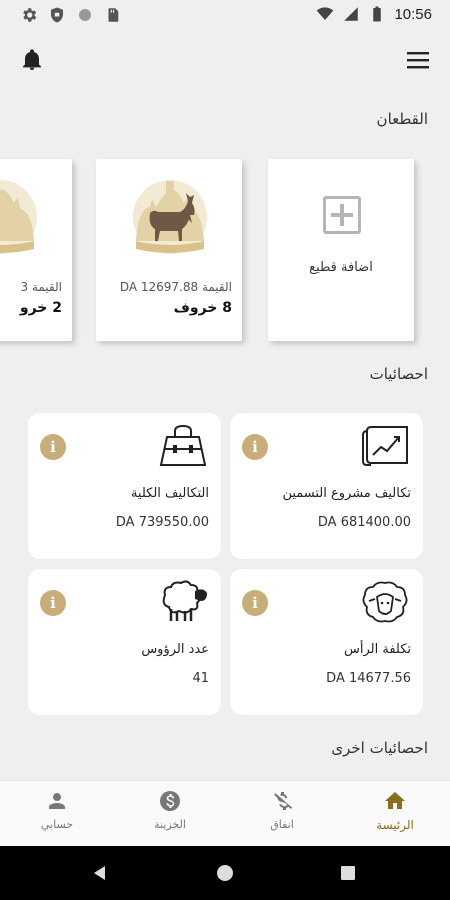  What do you see at coordinates (162, 522) in the screenshot?
I see `stat-value: DA 739550.00` at bounding box center [162, 522].